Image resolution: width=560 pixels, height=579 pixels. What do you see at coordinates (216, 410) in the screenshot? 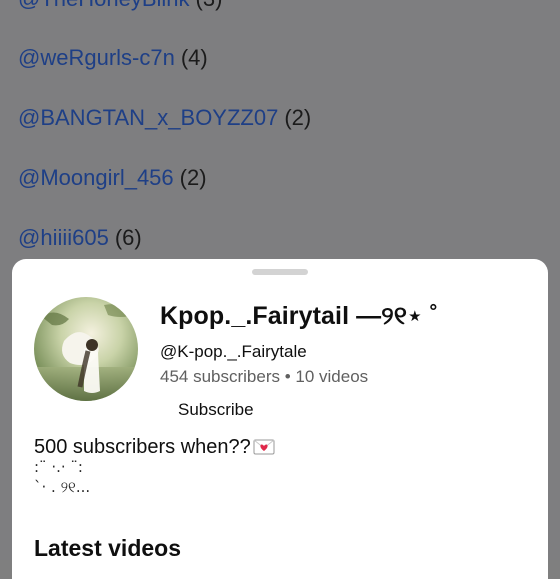
I see `subscribe-button: Subscribe` at bounding box center [216, 410].